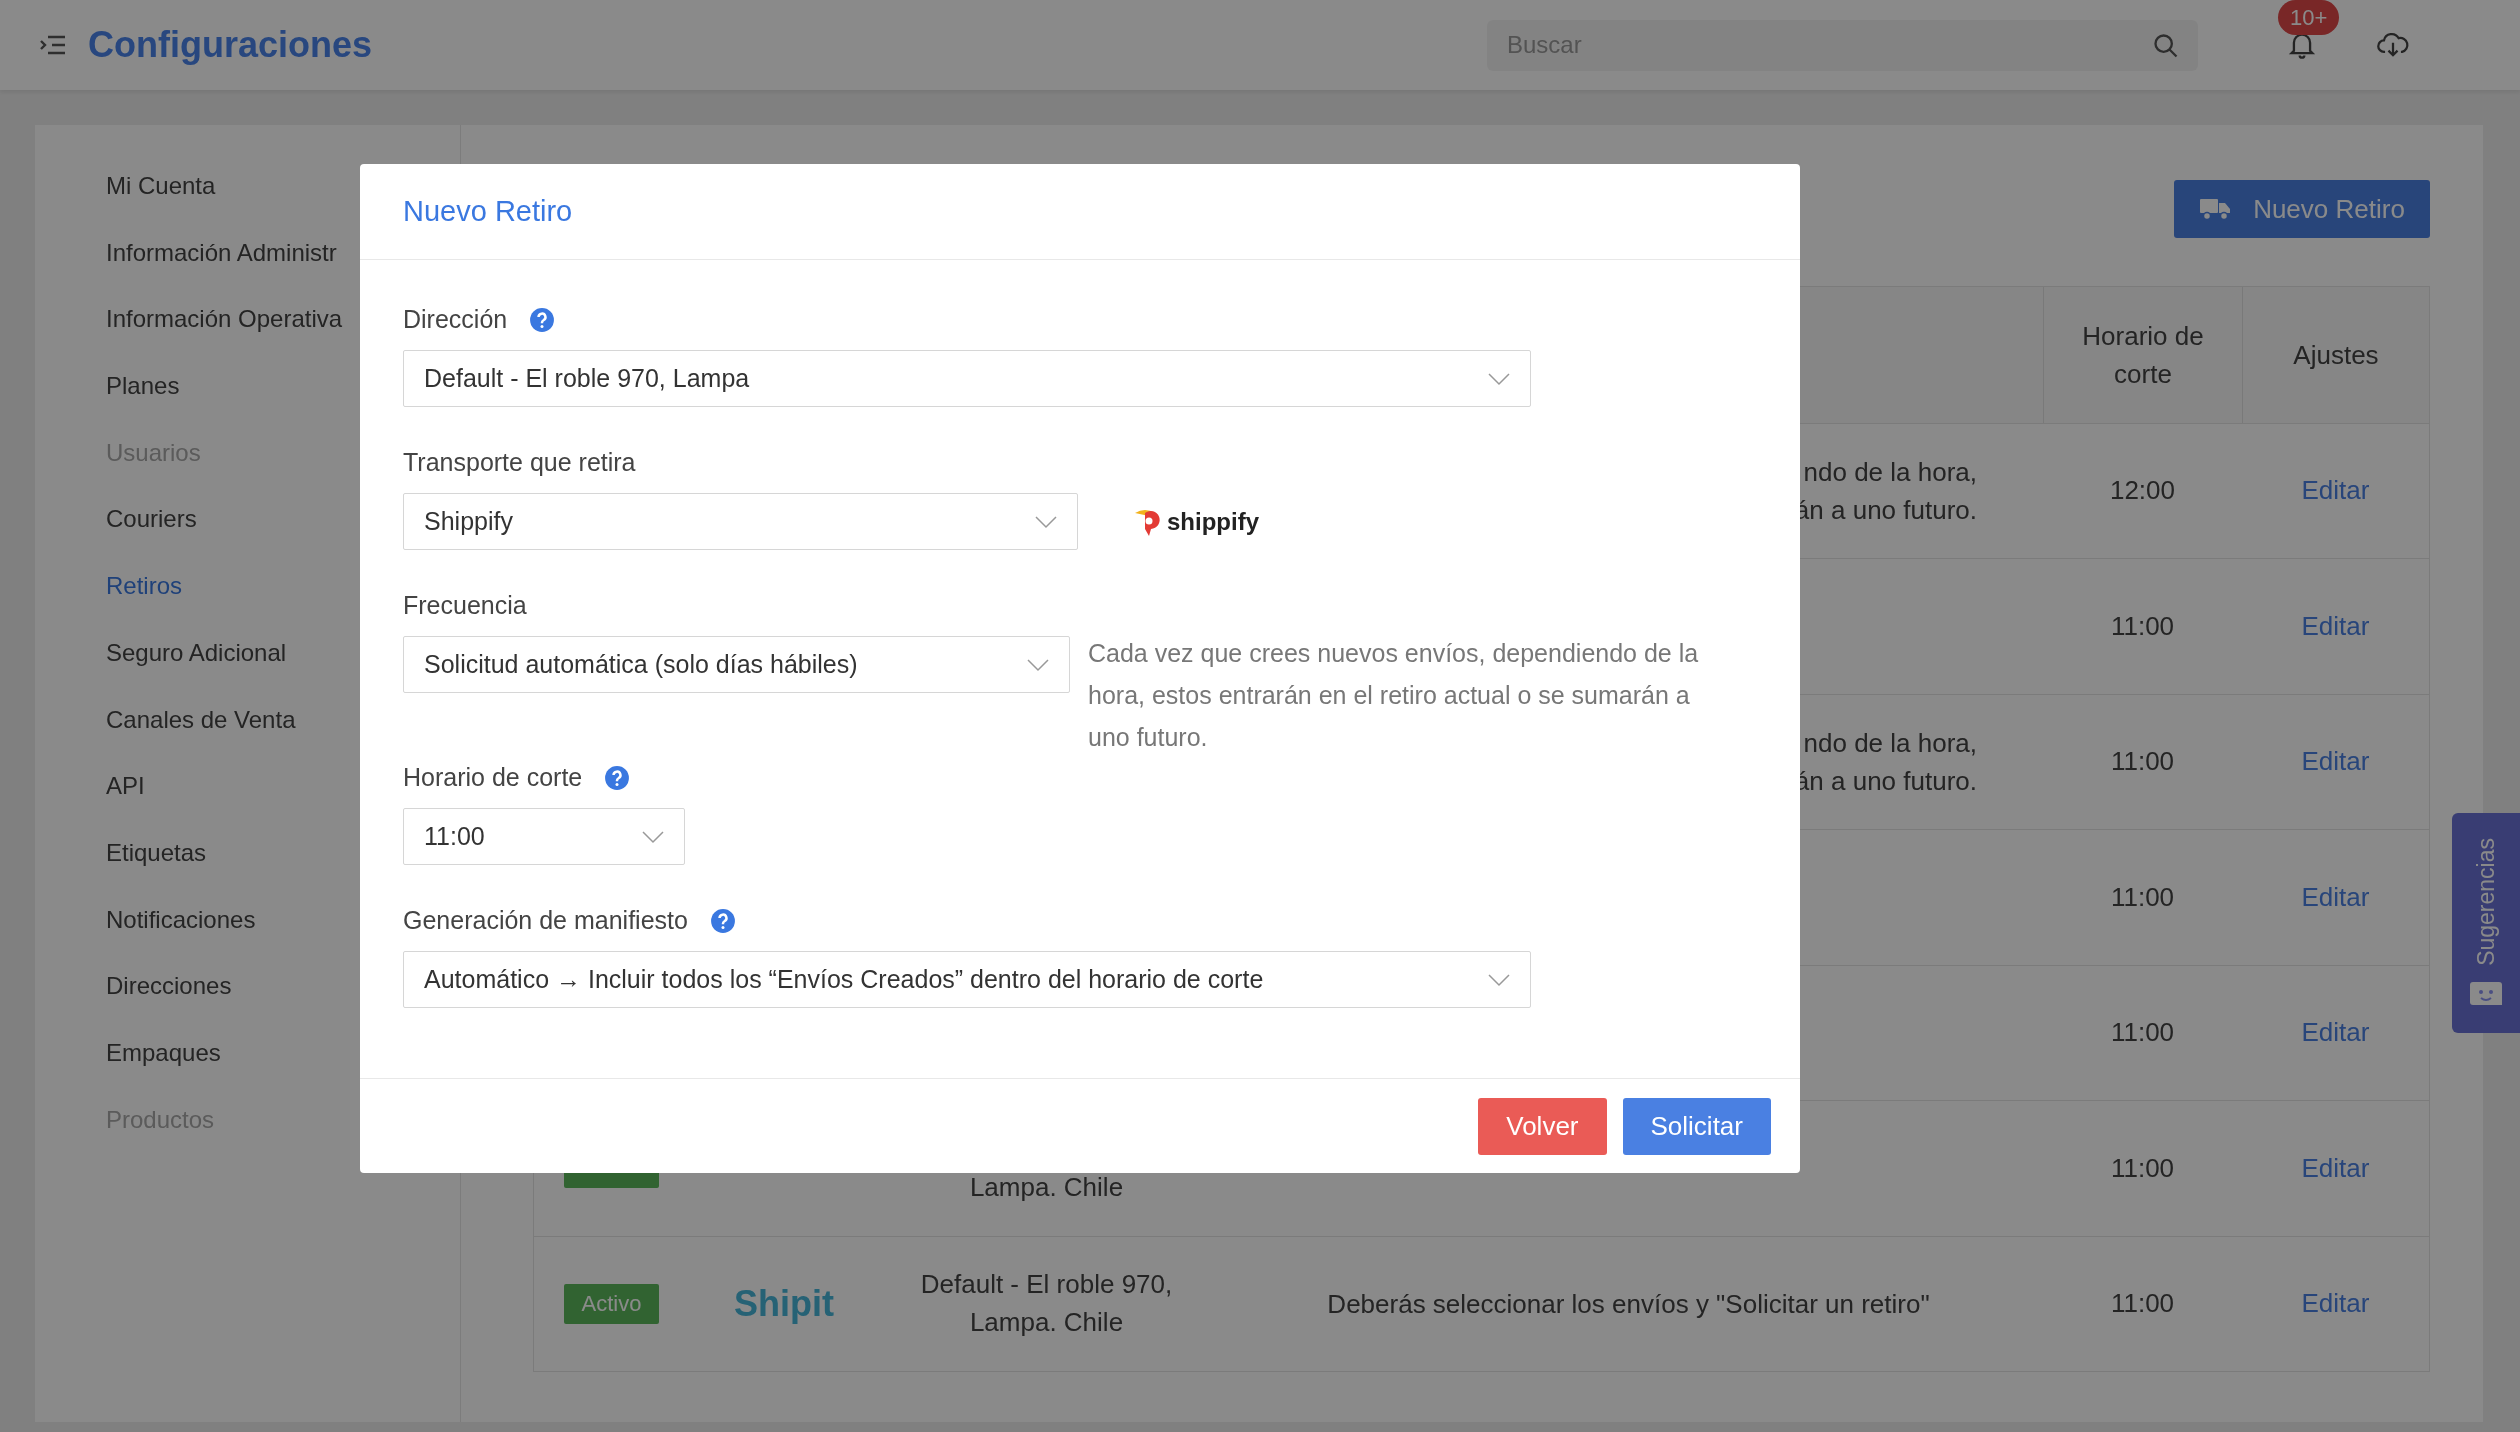  What do you see at coordinates (2336, 355) in the screenshot?
I see `column-header: Ajustes` at bounding box center [2336, 355].